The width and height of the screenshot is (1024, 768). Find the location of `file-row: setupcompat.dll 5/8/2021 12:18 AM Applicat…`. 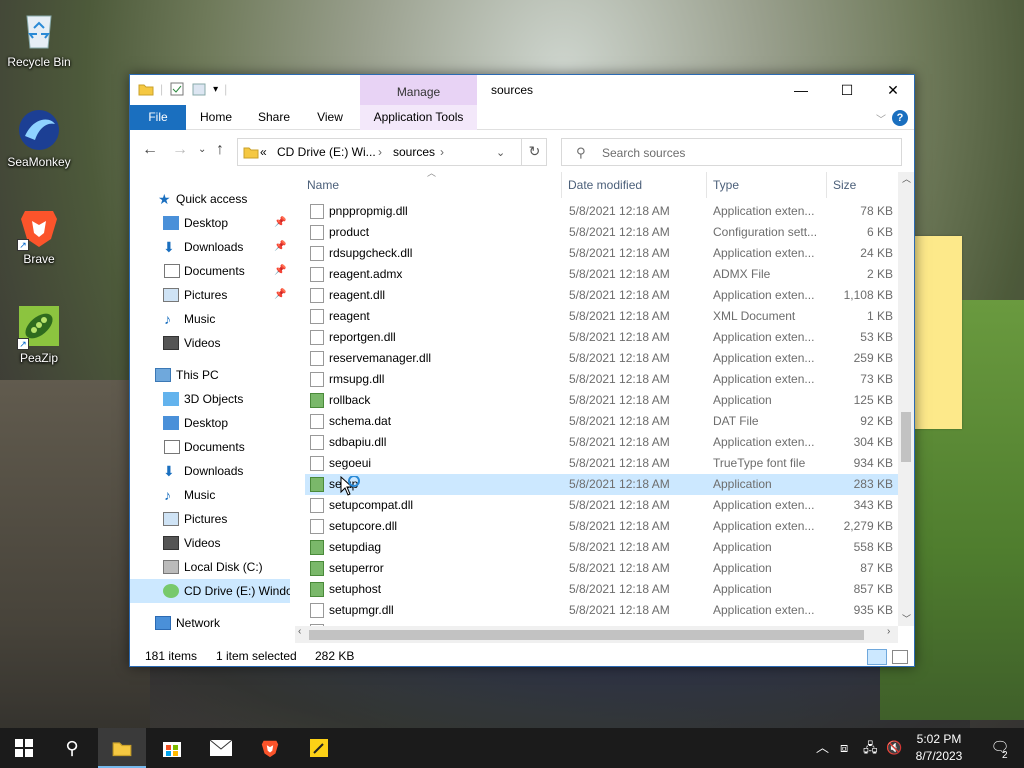

file-row: setupcompat.dll 5/8/2021 12:18 AM Applicat… is located at coordinates (601, 505).